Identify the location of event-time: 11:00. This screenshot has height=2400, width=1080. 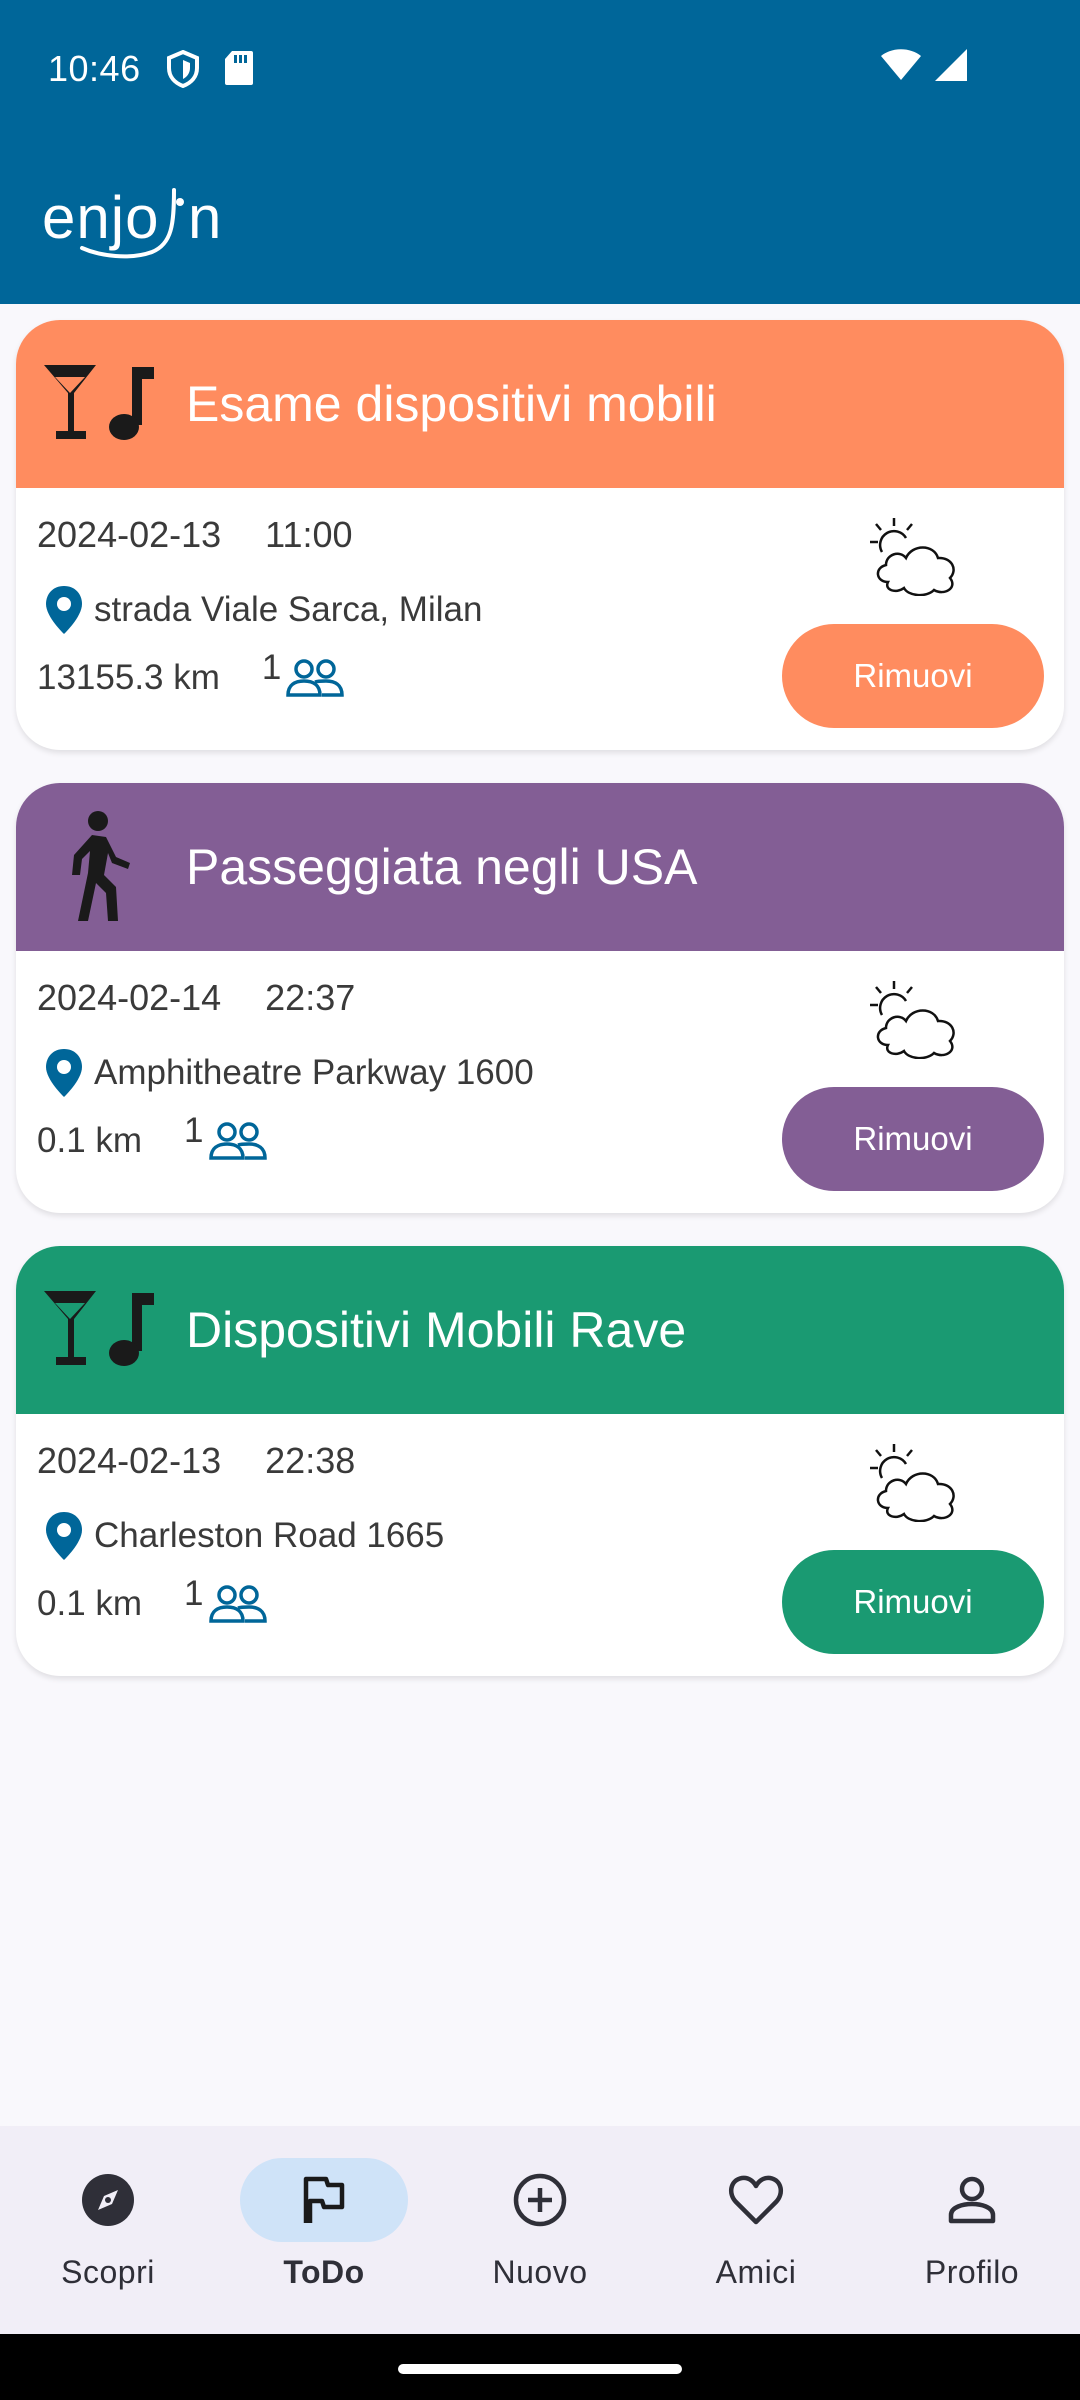
(309, 534).